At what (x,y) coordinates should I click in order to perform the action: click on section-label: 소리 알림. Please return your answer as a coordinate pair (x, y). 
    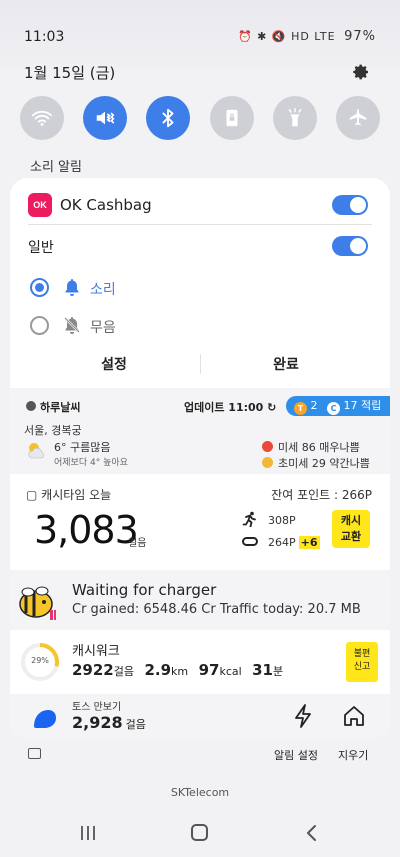
    Looking at the image, I should click on (56, 167).